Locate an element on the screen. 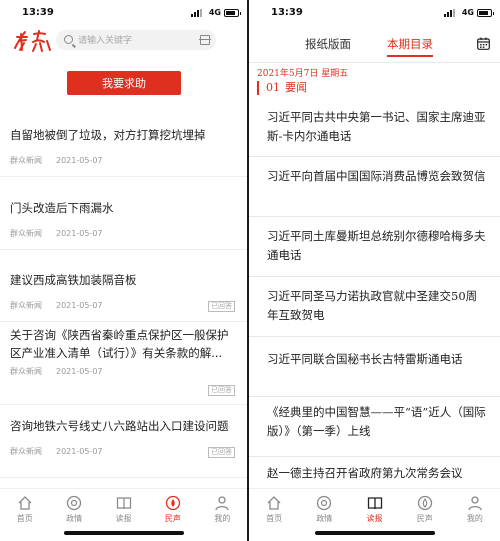  section-heading: 01 要闻 is located at coordinates (282, 88).